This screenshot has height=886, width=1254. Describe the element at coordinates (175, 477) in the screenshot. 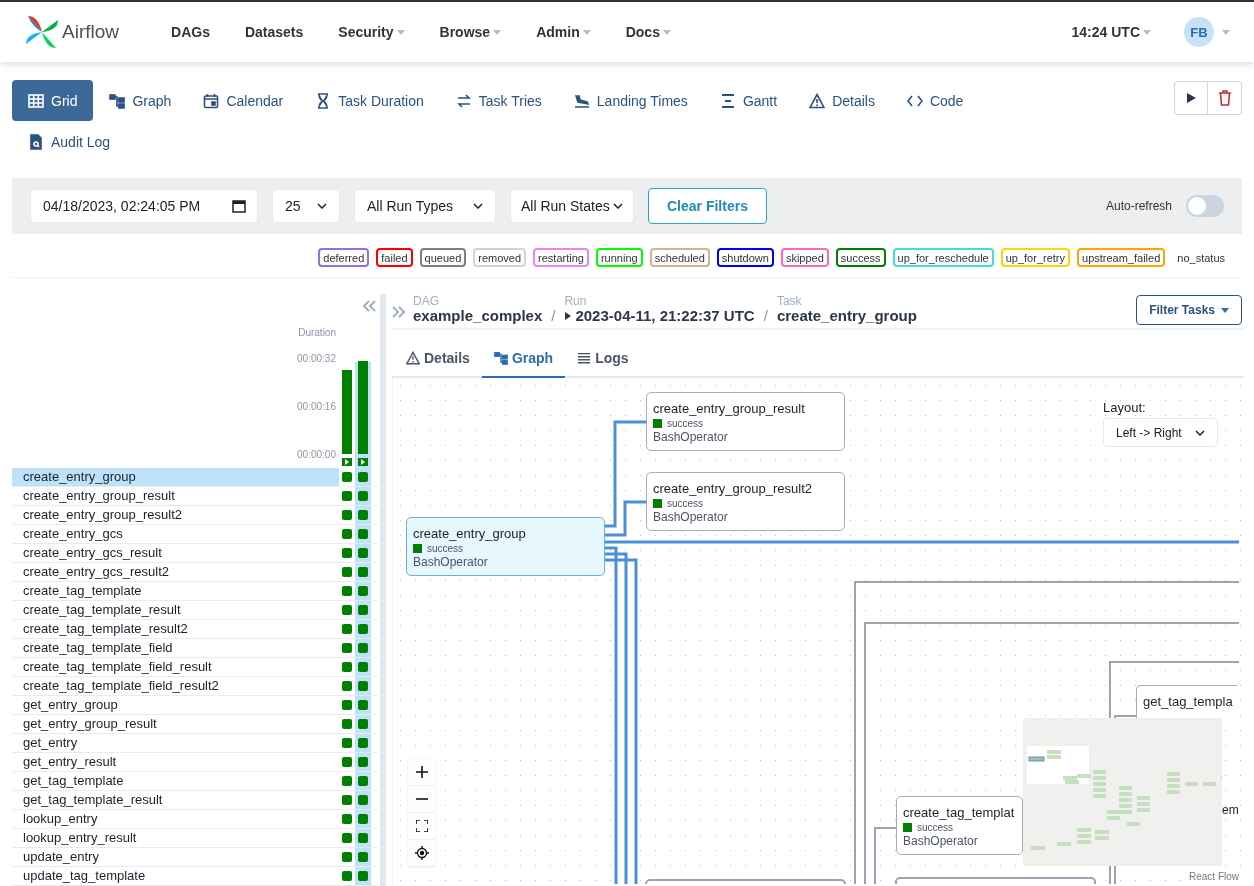

I see `task-name: create_entry_group` at that location.